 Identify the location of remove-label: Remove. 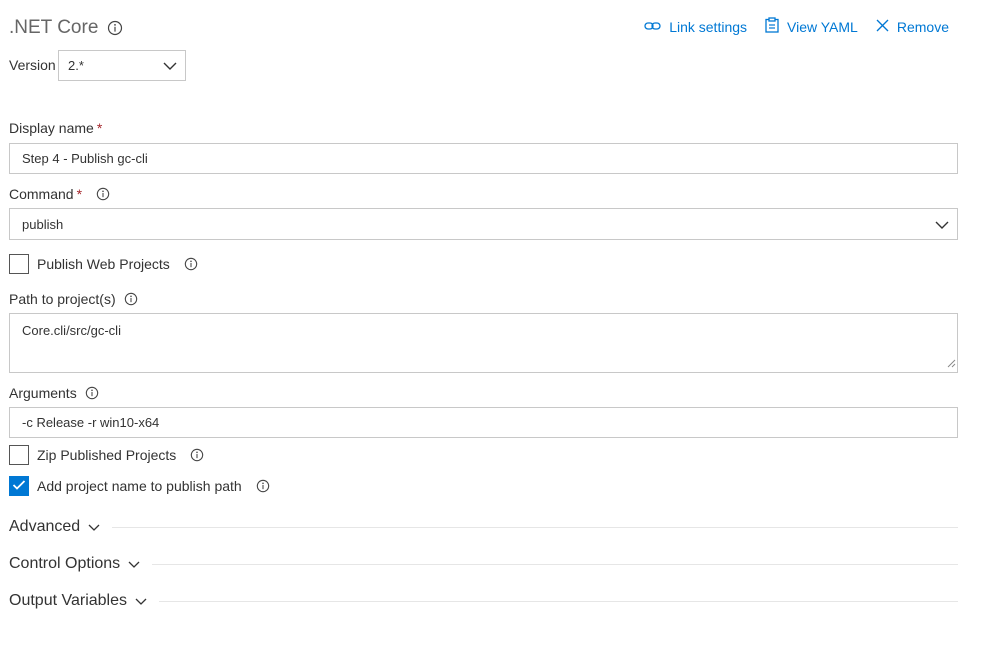
(922, 26).